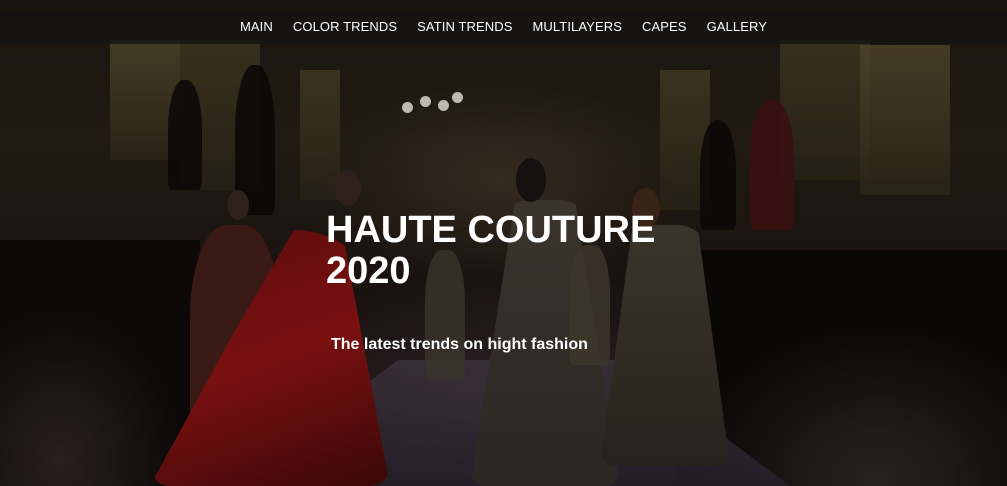 This screenshot has height=486, width=1007. I want to click on hero-subtitle: The latest trends on hight fashion, so click(459, 344).